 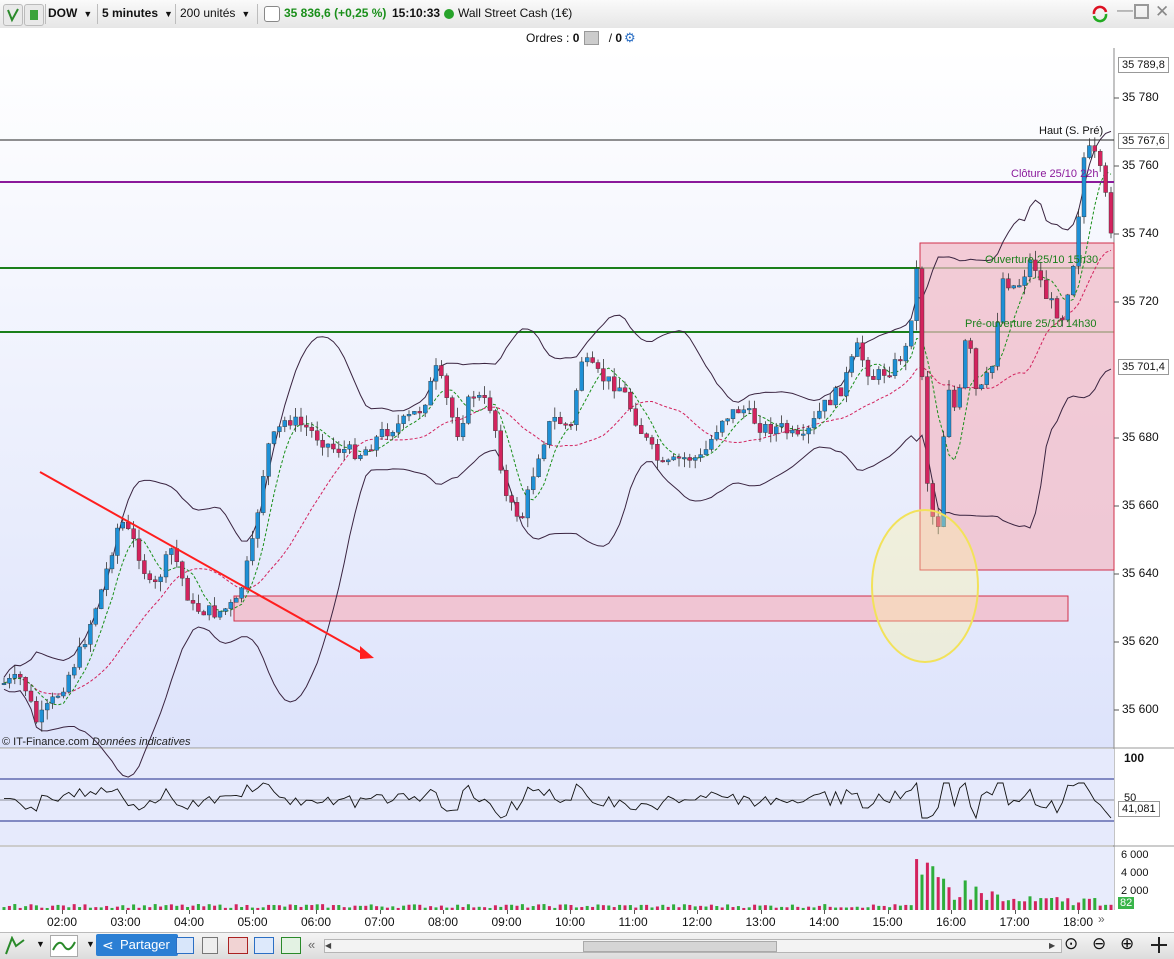 I want to click on symbol-select: DOW ▼, so click(x=70, y=13).